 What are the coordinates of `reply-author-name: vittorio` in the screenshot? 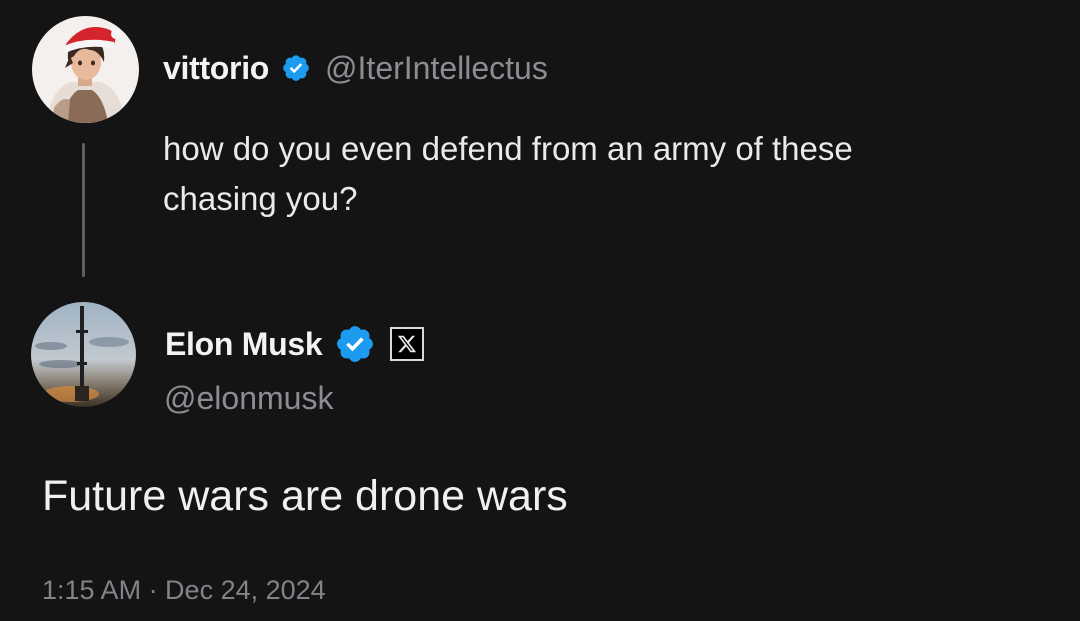 It's located at (216, 68).